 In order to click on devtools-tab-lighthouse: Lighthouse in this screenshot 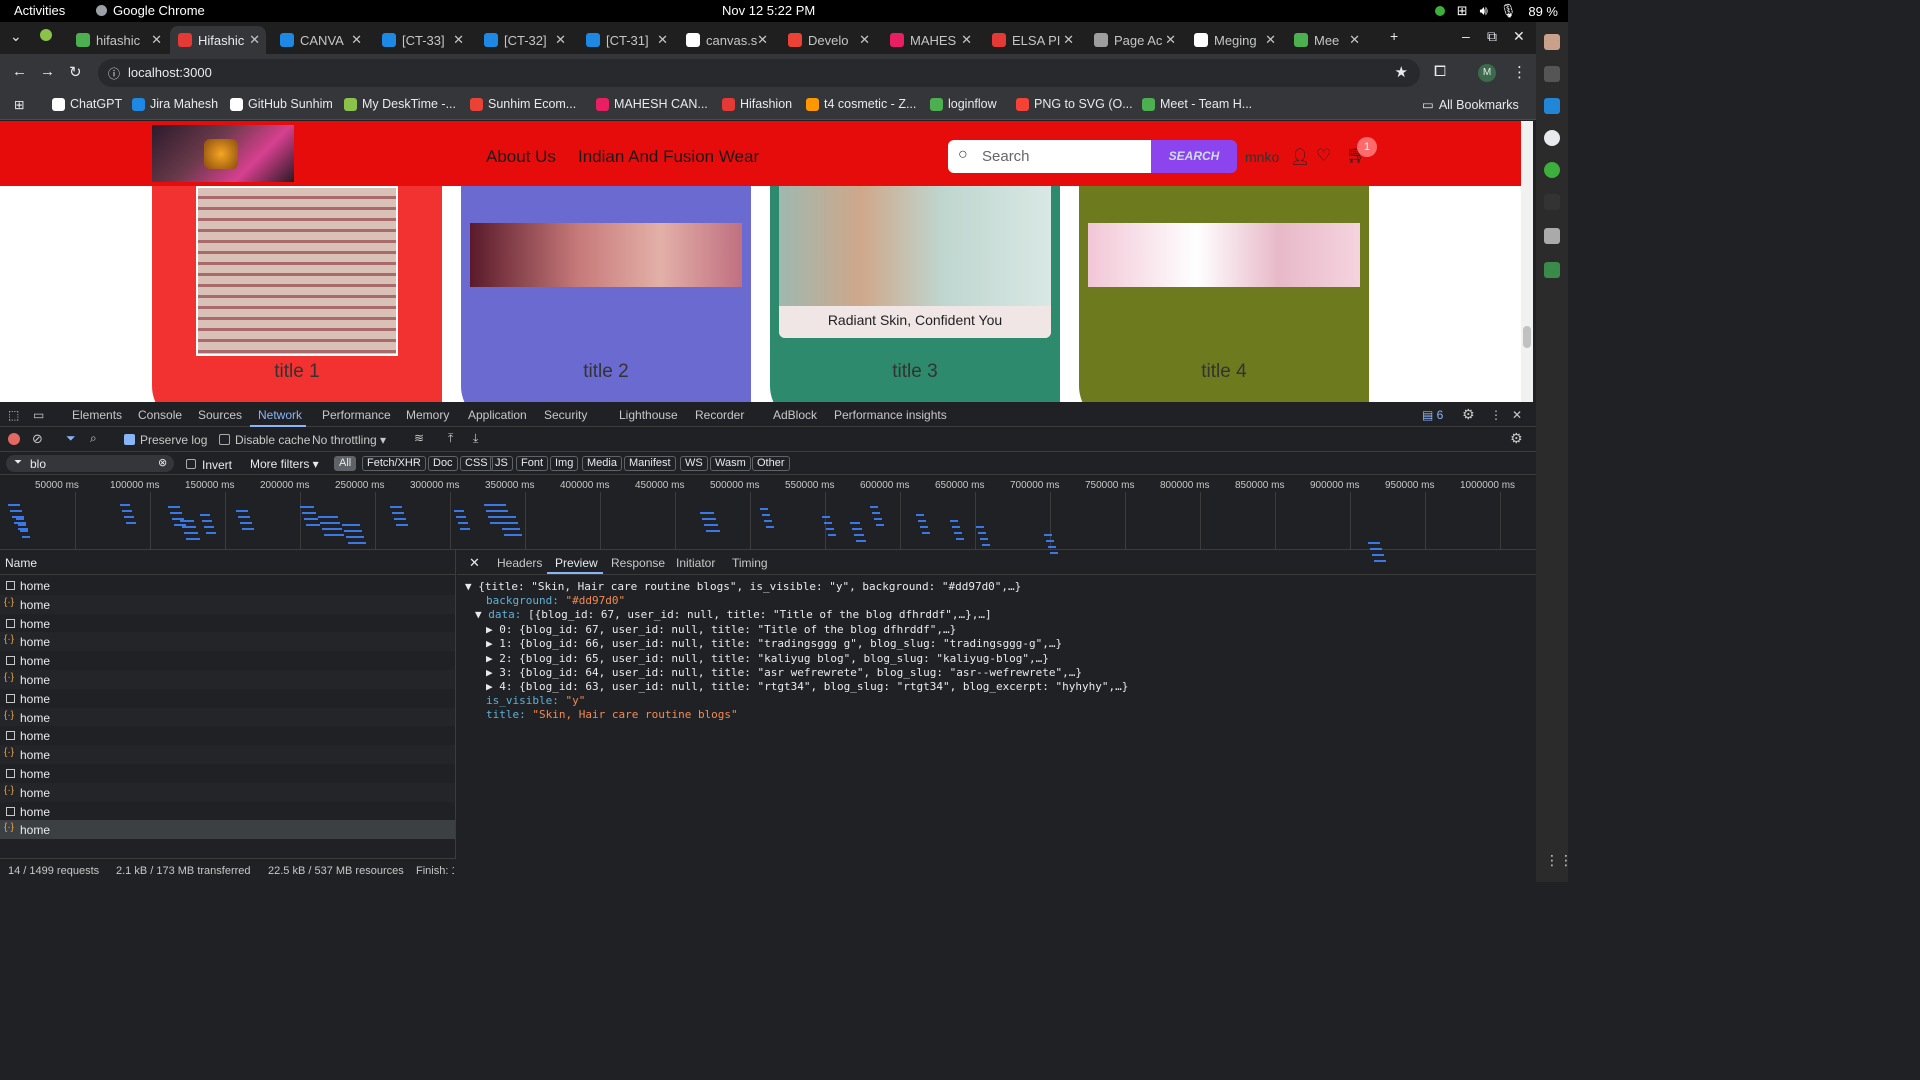, I will do `click(648, 415)`.